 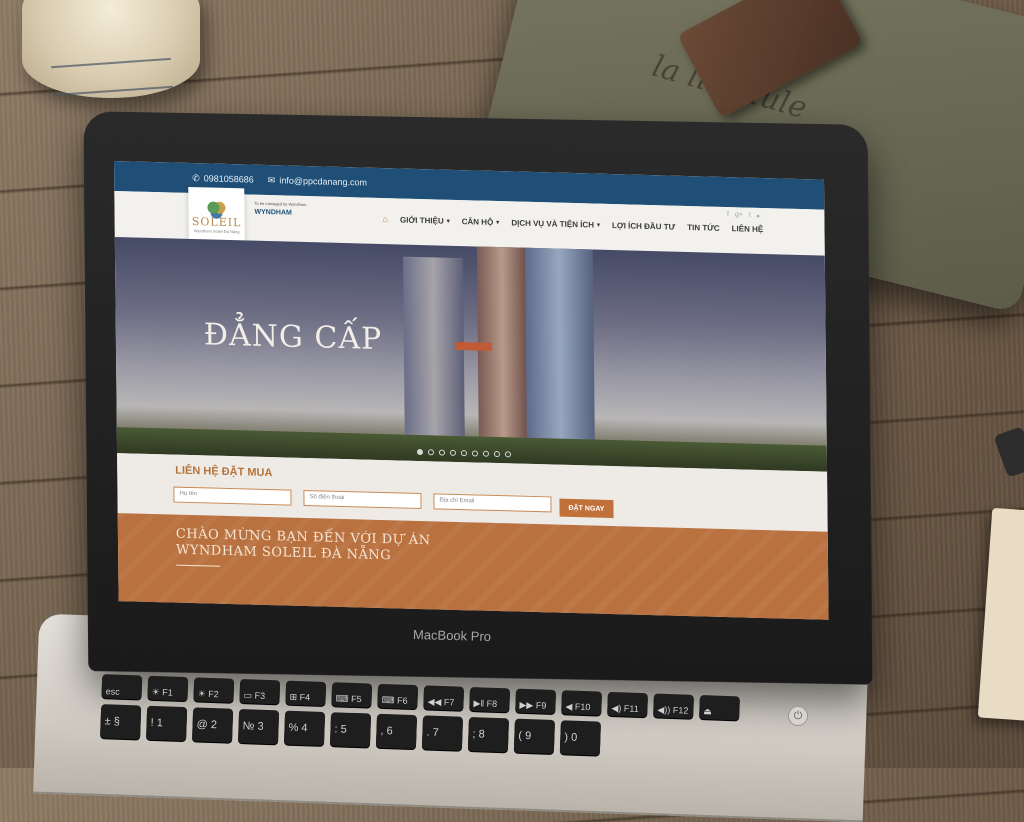 I want to click on keyboard-key: ⏏, so click(x=719, y=708).